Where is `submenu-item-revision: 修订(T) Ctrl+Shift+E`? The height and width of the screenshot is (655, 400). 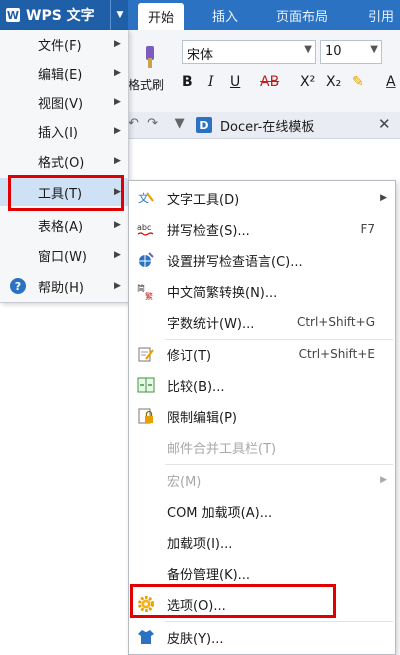
submenu-item-revision: 修订(T) Ctrl+Shift+E is located at coordinates (262, 354).